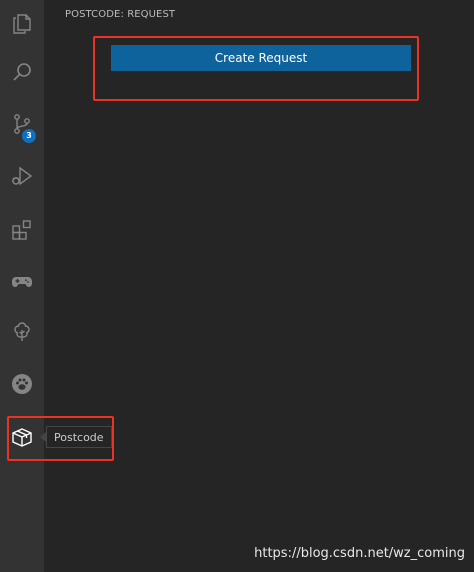  I want to click on gamepad-button, so click(22, 282).